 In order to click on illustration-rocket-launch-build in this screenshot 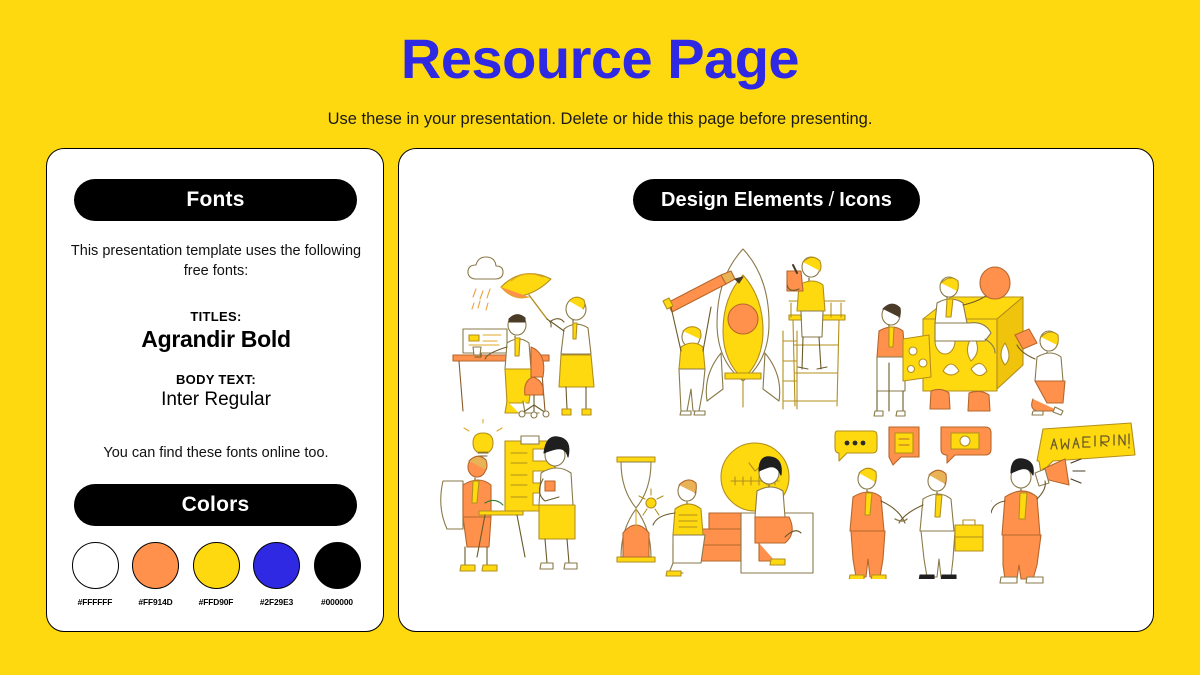, I will do `click(750, 331)`.